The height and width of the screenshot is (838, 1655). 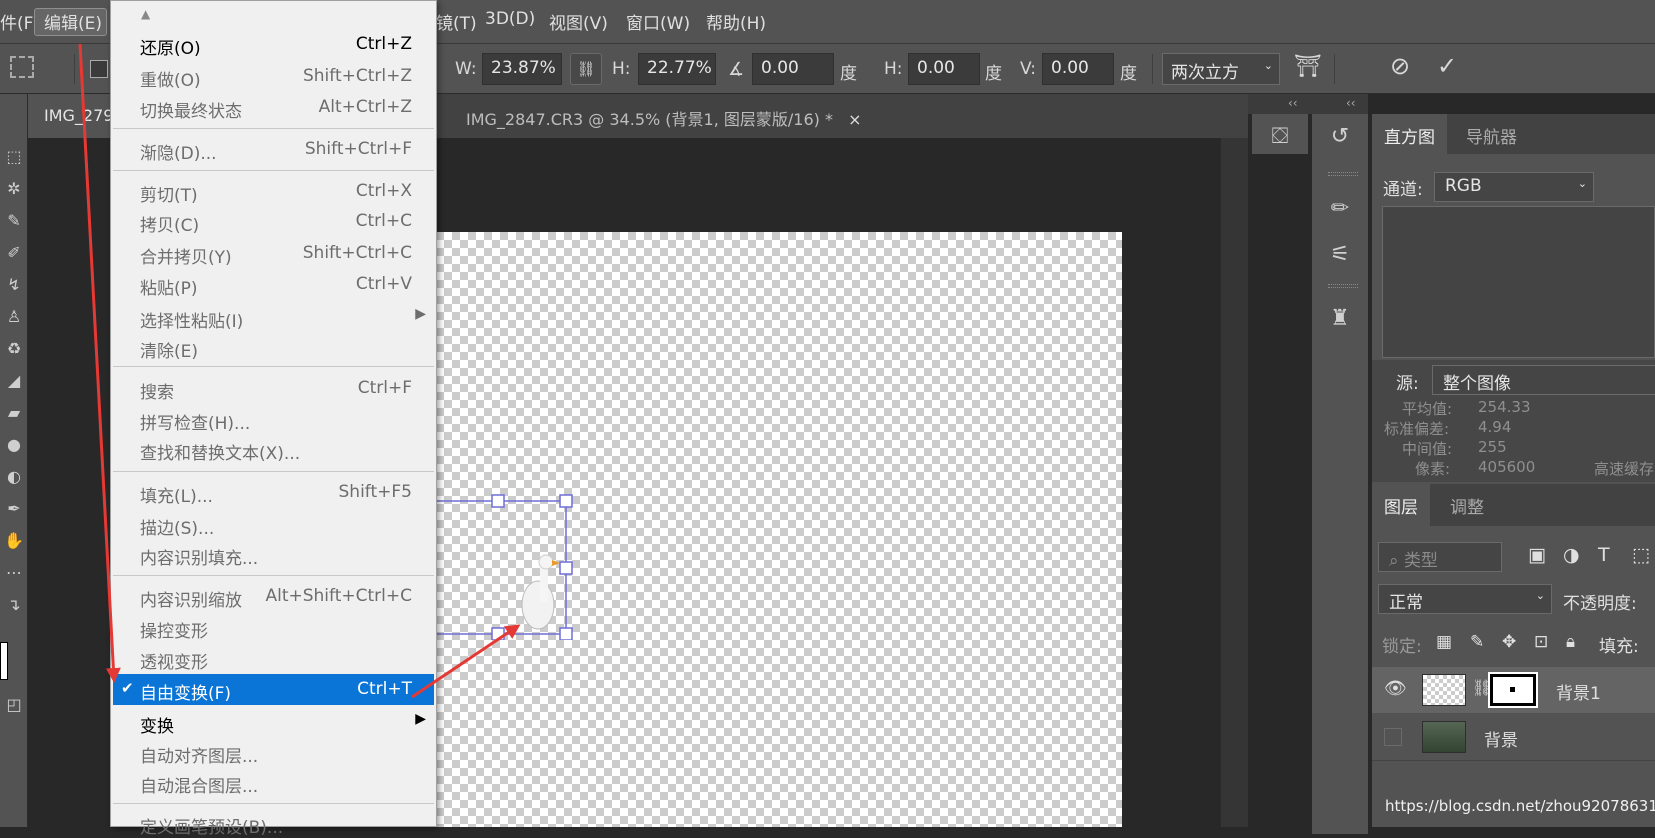 What do you see at coordinates (1578, 691) in the screenshot?
I see `layer-name: 背景1` at bounding box center [1578, 691].